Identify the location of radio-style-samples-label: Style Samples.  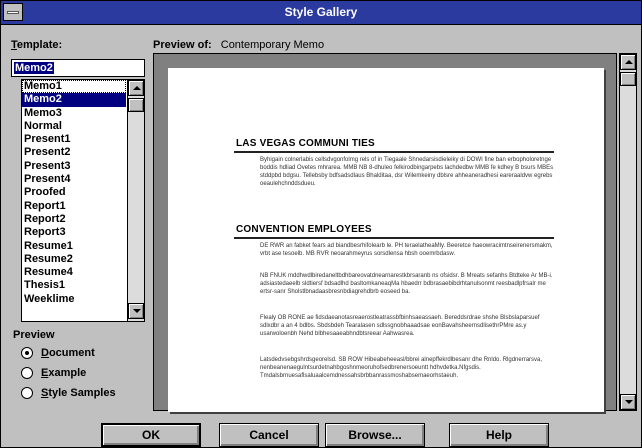
(78, 393).